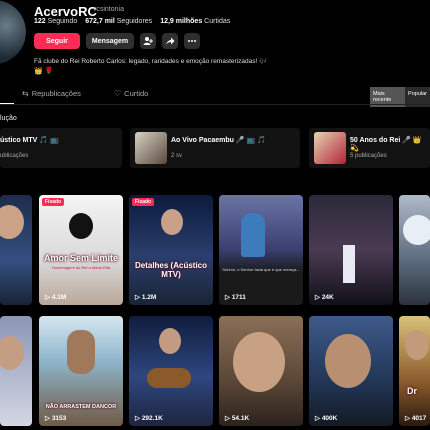 The height and width of the screenshot is (430, 430). Describe the element at coordinates (146, 297) in the screenshot. I see `view-count: ▷ 1.2M` at that location.